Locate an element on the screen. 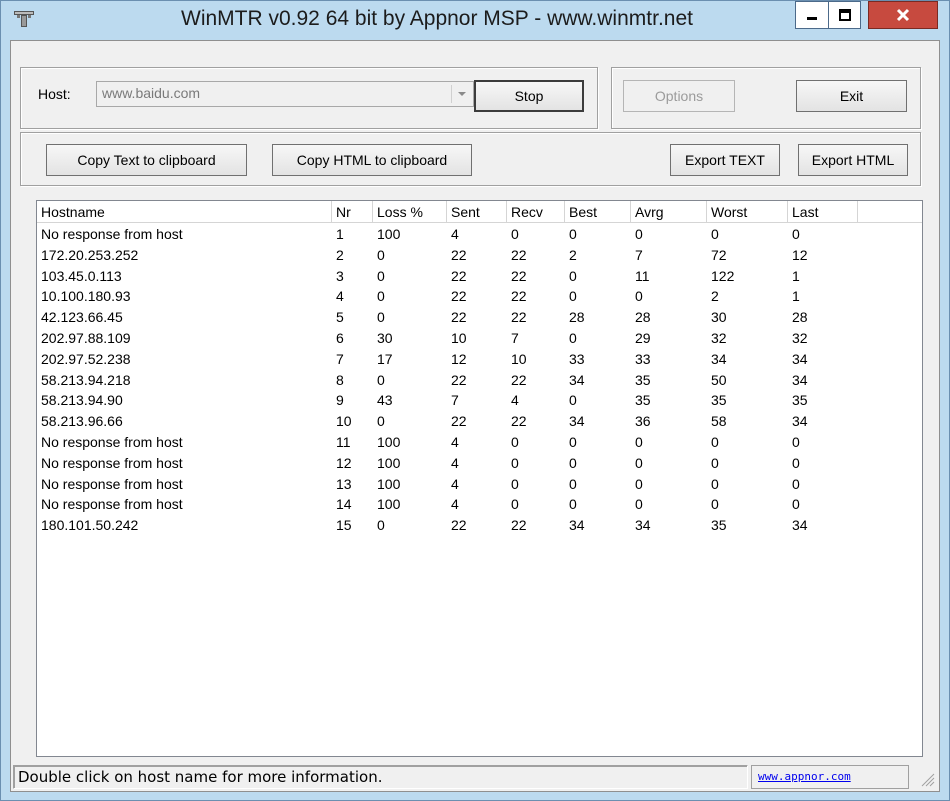 The image size is (950, 801). column-header-avrg: Avrg is located at coordinates (669, 212).